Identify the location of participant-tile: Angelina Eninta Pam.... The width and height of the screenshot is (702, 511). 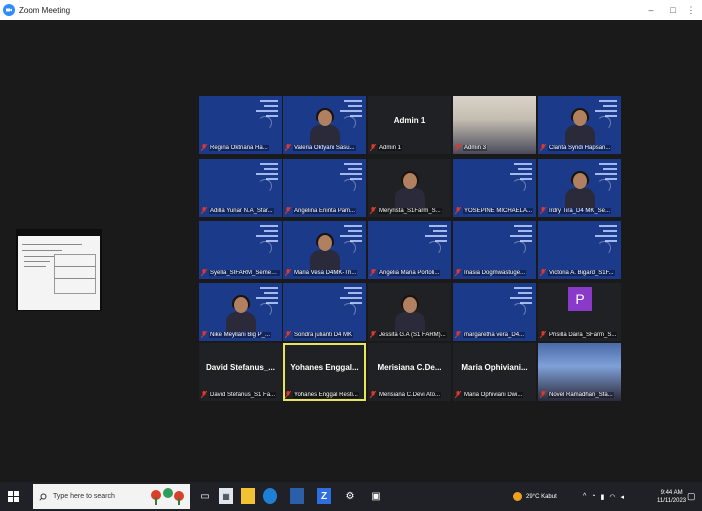
(324, 188).